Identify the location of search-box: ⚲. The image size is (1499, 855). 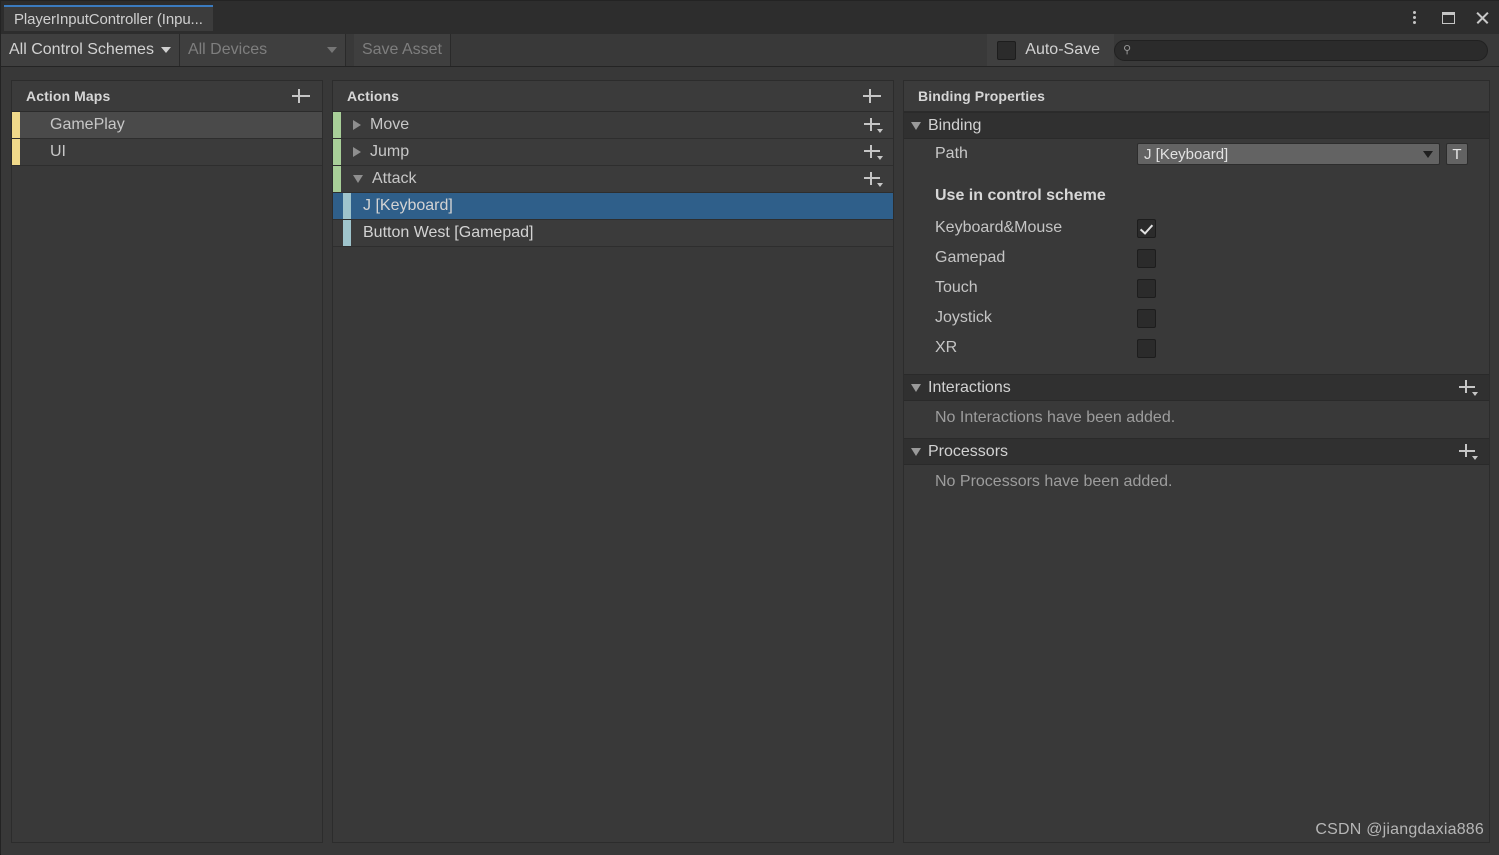
(1301, 50).